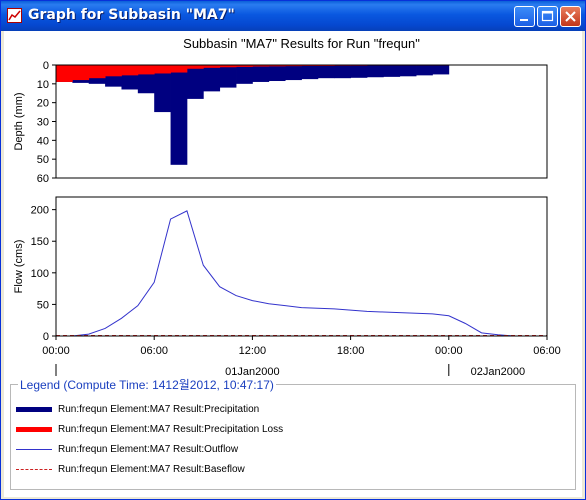  What do you see at coordinates (151, 469) in the screenshot?
I see `legend-label: Run:frequn Element:MA7 Result:Baseflow` at bounding box center [151, 469].